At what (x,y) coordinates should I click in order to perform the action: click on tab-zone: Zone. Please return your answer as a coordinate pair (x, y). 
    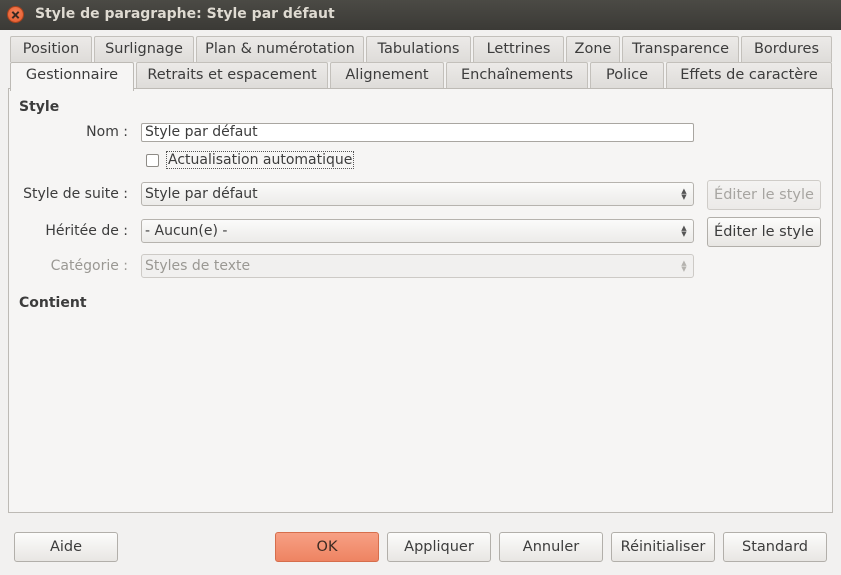
    Looking at the image, I should click on (593, 49).